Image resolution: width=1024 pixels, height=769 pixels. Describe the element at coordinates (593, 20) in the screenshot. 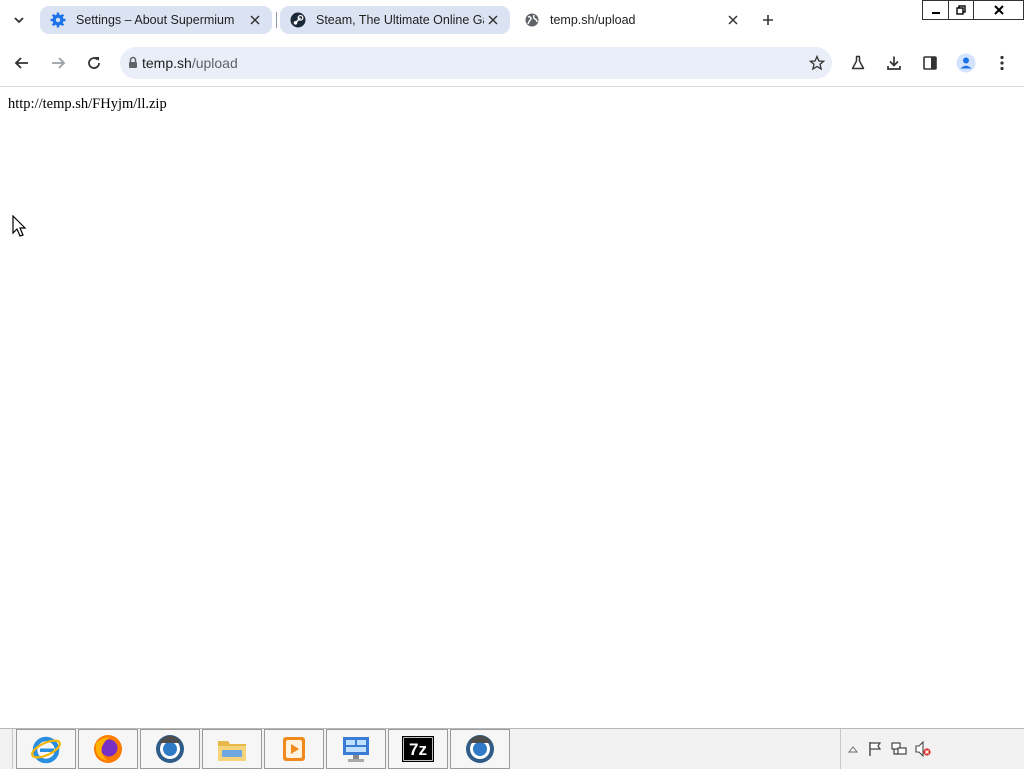

I see `tab-title: temp.sh/upload` at that location.